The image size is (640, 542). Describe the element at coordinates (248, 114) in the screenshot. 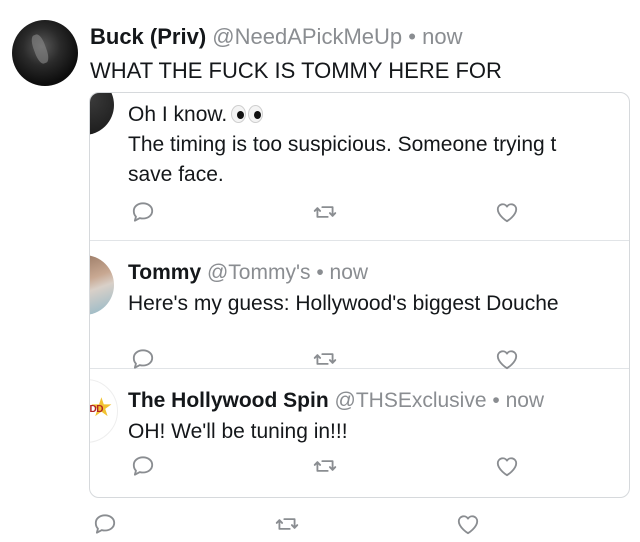

I see `eyes-emoji-icon` at that location.